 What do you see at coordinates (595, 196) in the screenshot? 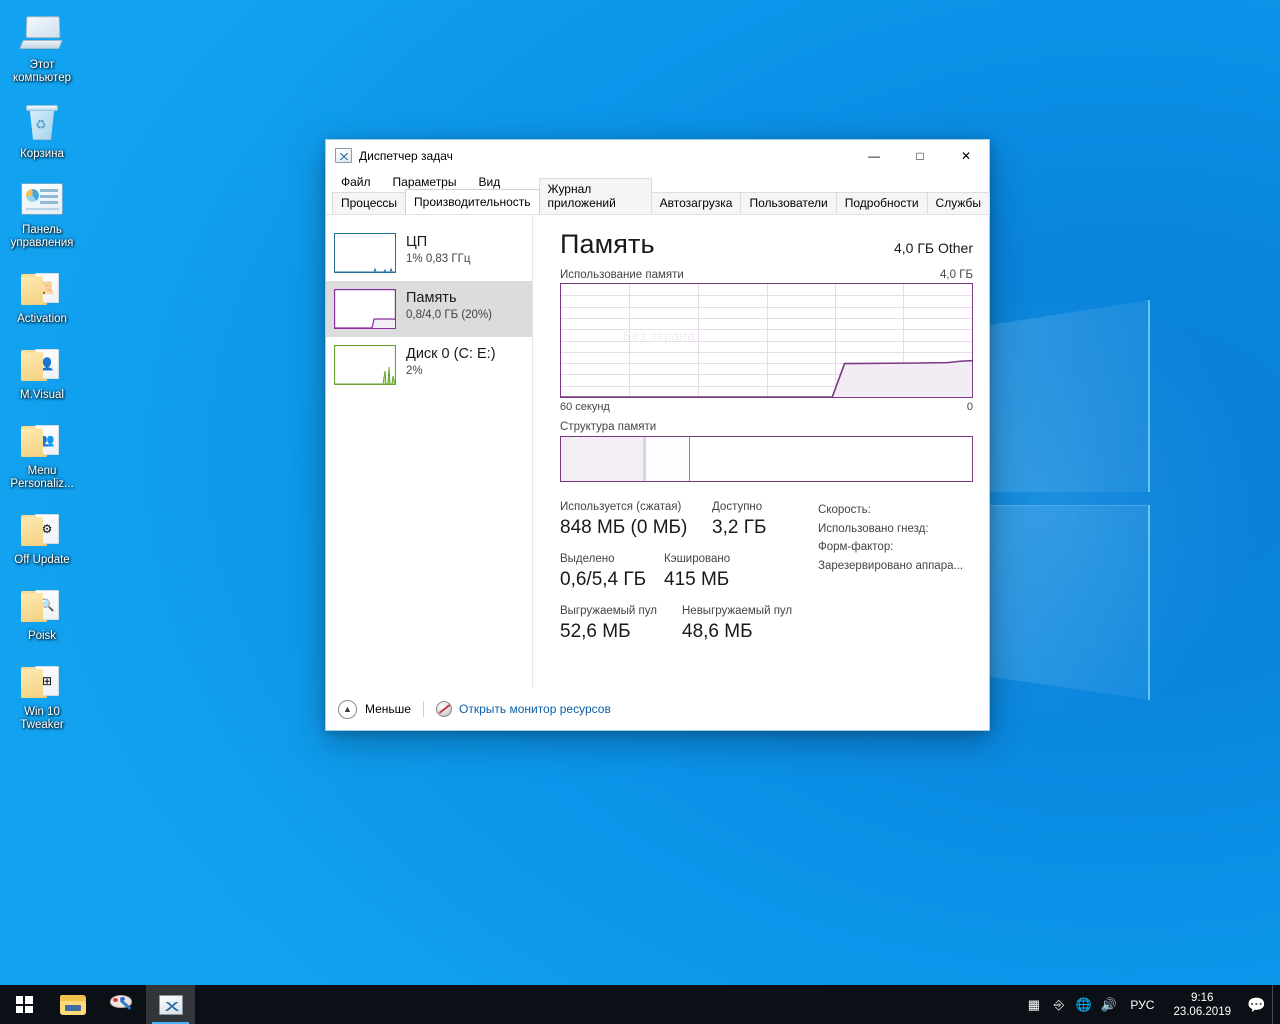
I see `tab-app-history: Журнал приложений` at bounding box center [595, 196].